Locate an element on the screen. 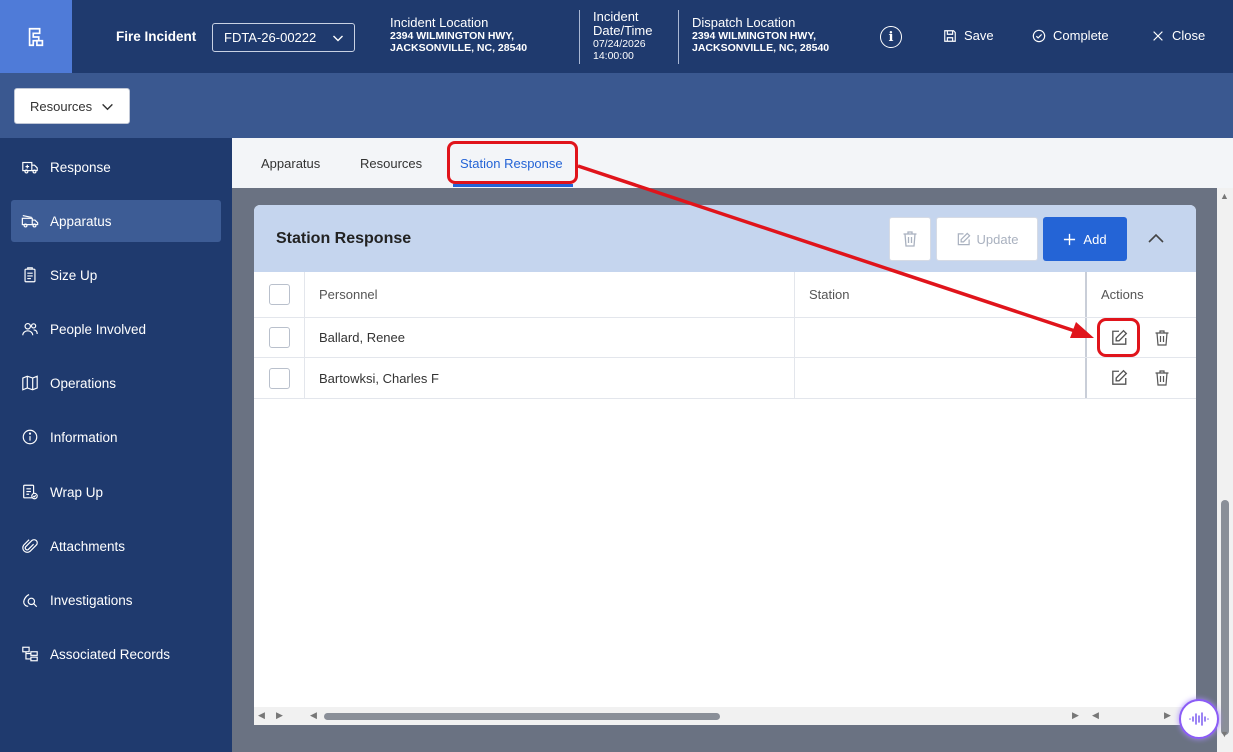 This screenshot has height=752, width=1233. sidebar-item-label: Investigations is located at coordinates (91, 600).